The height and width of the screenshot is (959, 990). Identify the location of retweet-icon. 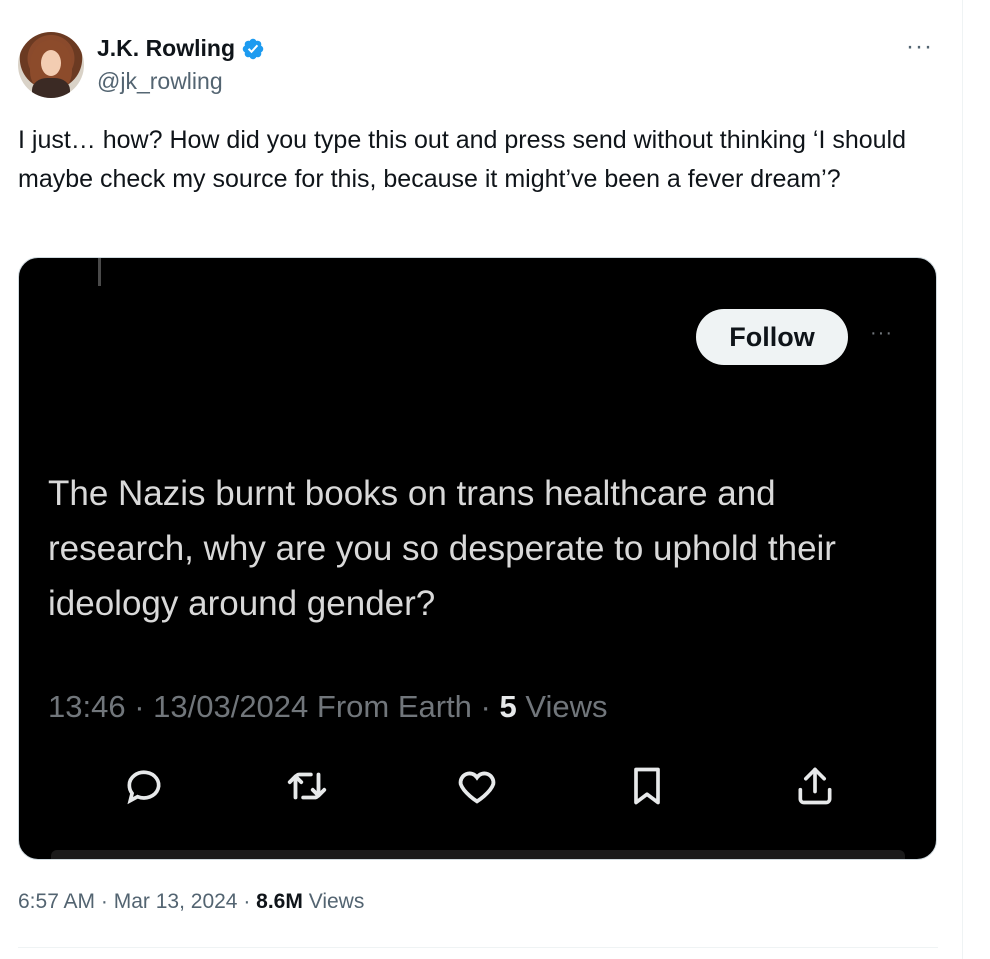
(307, 786).